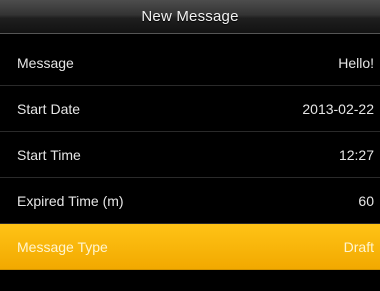 The image size is (380, 291). Describe the element at coordinates (49, 108) in the screenshot. I see `row-label: Start Date` at that location.